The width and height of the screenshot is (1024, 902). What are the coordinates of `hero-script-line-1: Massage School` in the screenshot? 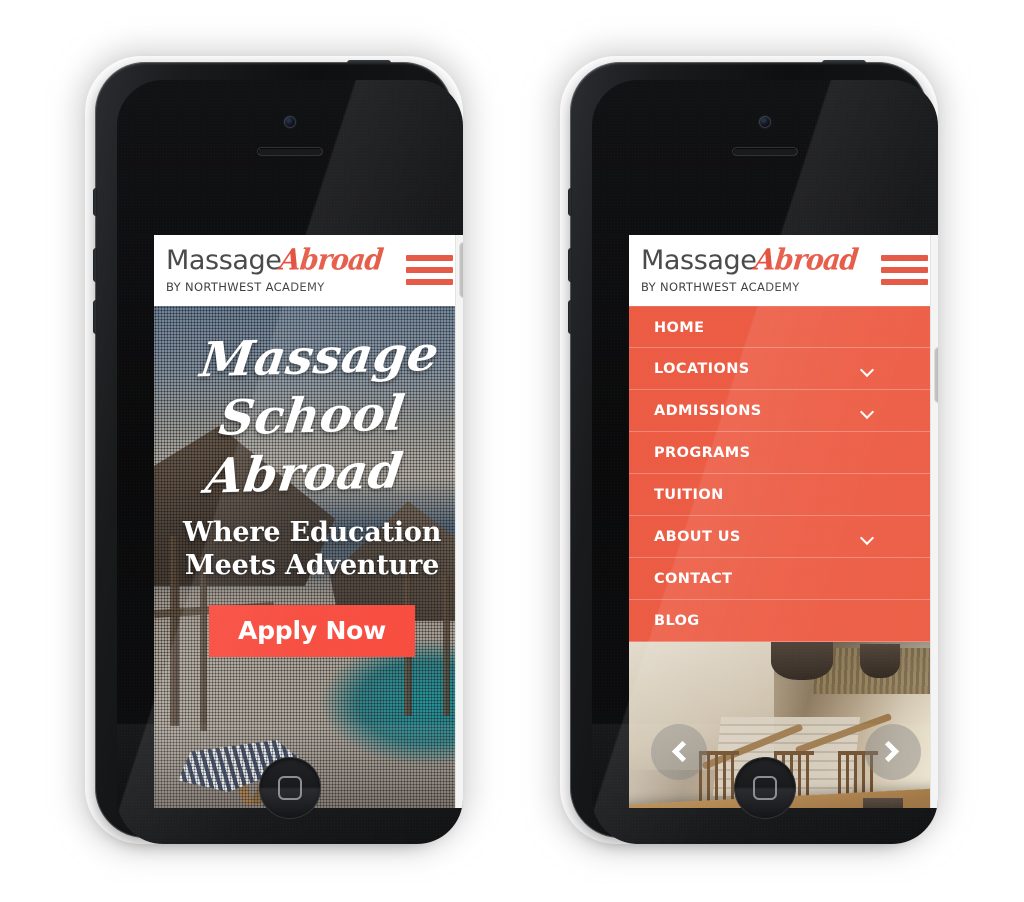 It's located at (320, 386).